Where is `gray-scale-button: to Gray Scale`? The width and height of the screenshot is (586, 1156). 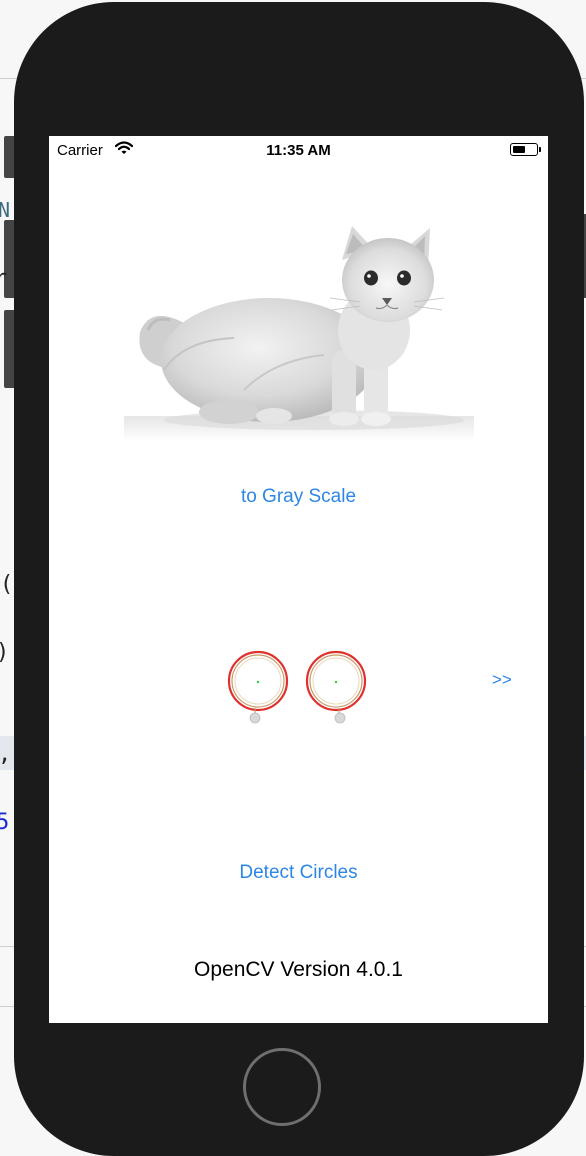
gray-scale-button: to Gray Scale is located at coordinates (298, 497).